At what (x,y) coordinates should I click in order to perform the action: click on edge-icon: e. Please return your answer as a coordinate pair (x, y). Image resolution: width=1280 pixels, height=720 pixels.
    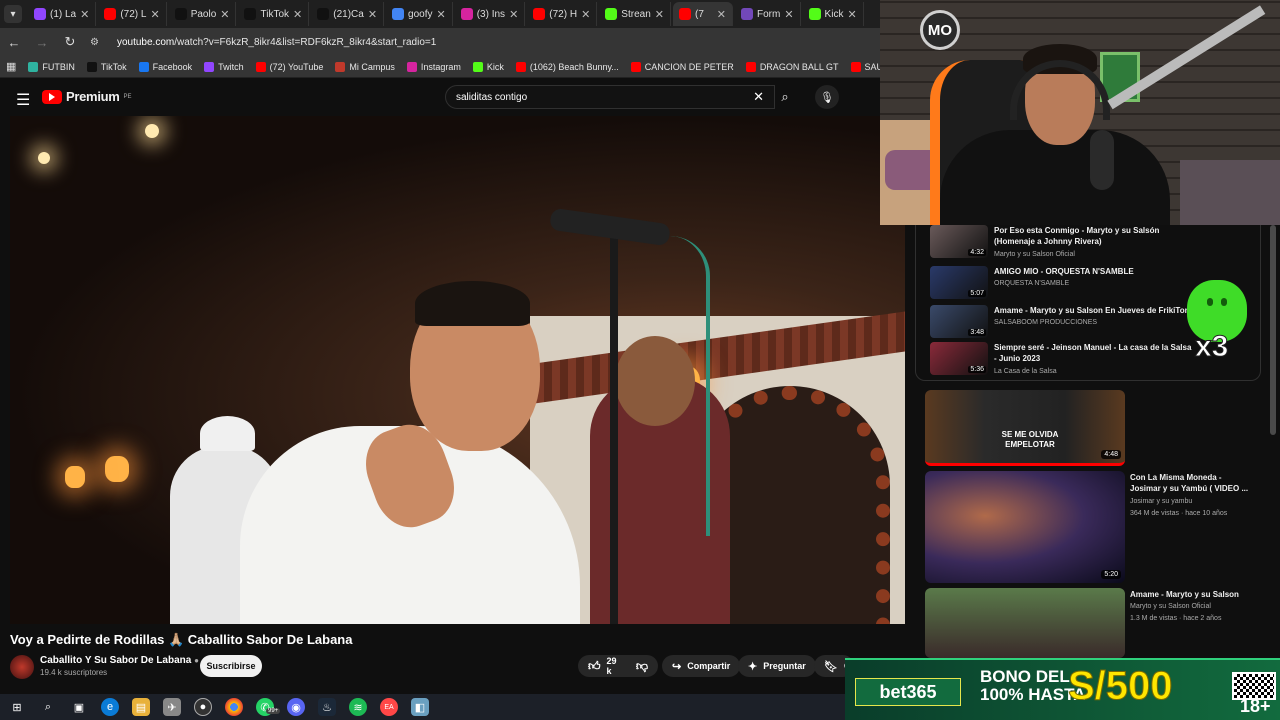
    Looking at the image, I should click on (110, 707).